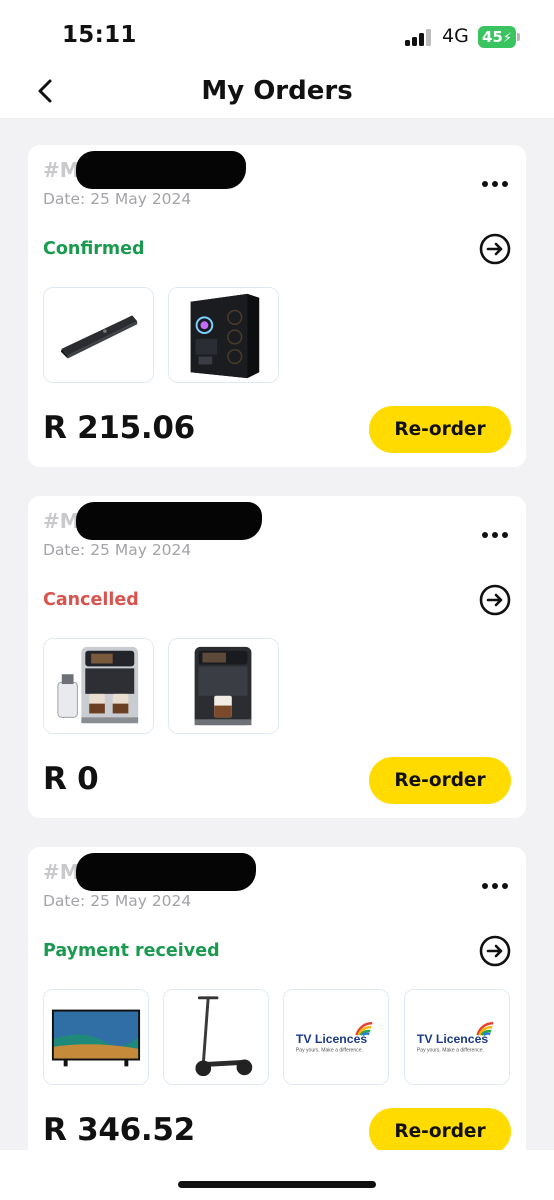 This screenshot has width=554, height=1200. I want to click on product-thumbnail-coffee-machine-with-milk-jug, so click(98, 686).